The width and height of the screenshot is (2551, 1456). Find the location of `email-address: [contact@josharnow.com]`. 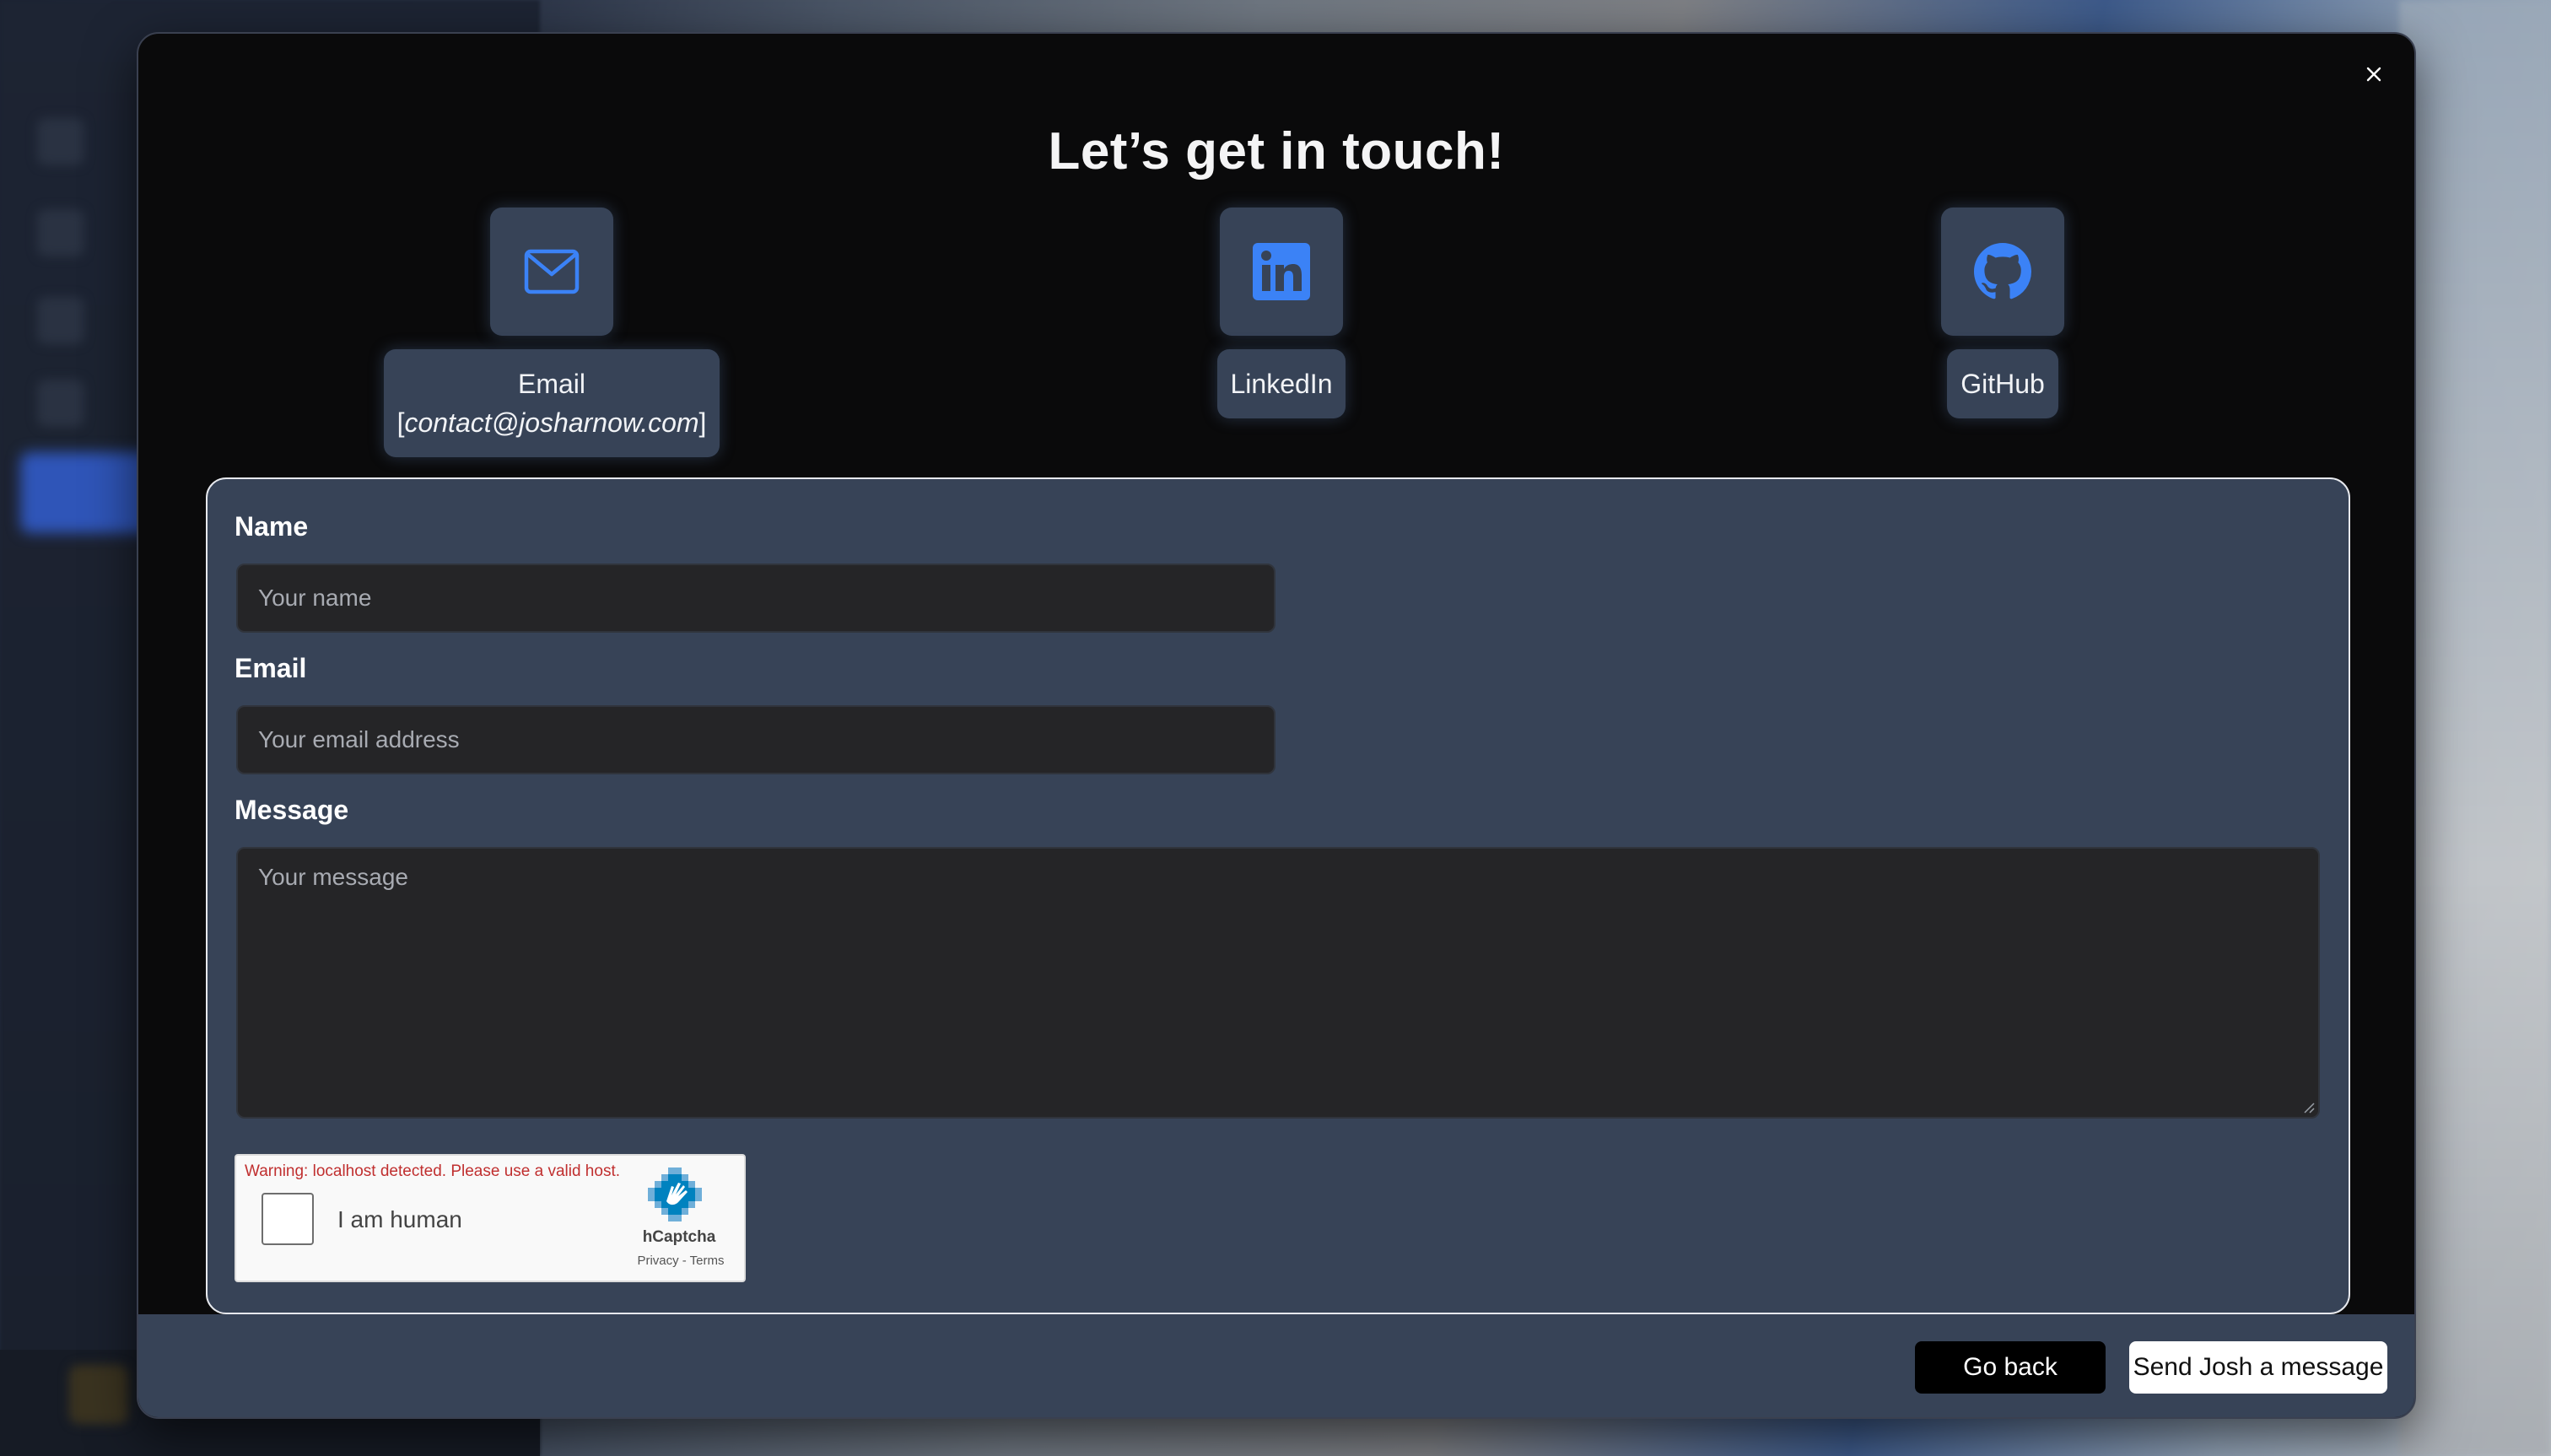

email-address: [contact@josharnow.com] is located at coordinates (551, 422).